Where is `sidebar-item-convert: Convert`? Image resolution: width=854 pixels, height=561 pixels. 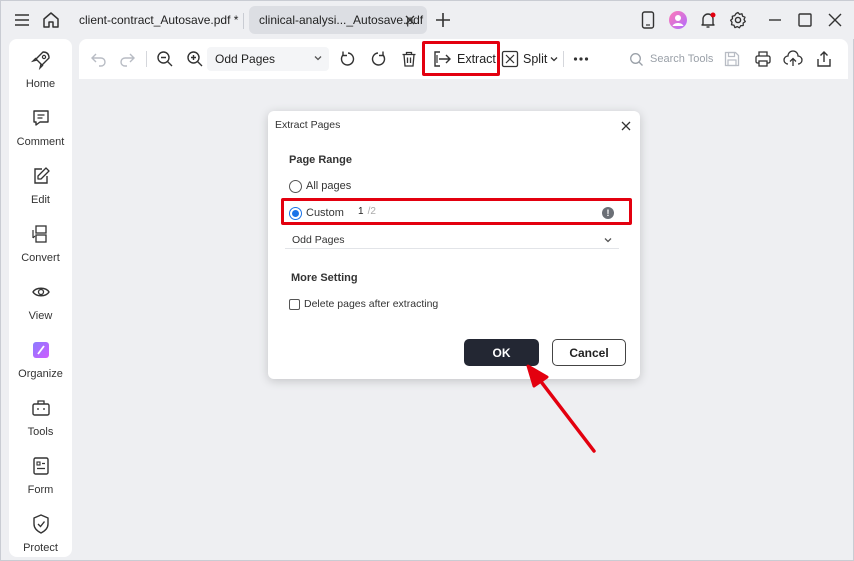 sidebar-item-convert: Convert is located at coordinates (40, 247).